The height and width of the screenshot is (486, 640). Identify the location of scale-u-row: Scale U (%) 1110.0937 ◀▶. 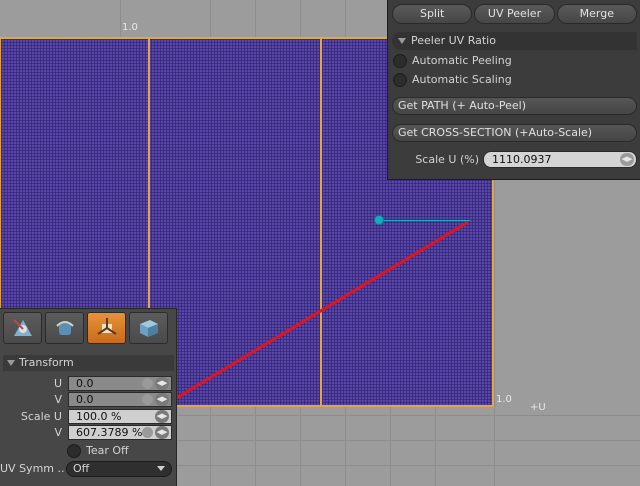
(514, 160).